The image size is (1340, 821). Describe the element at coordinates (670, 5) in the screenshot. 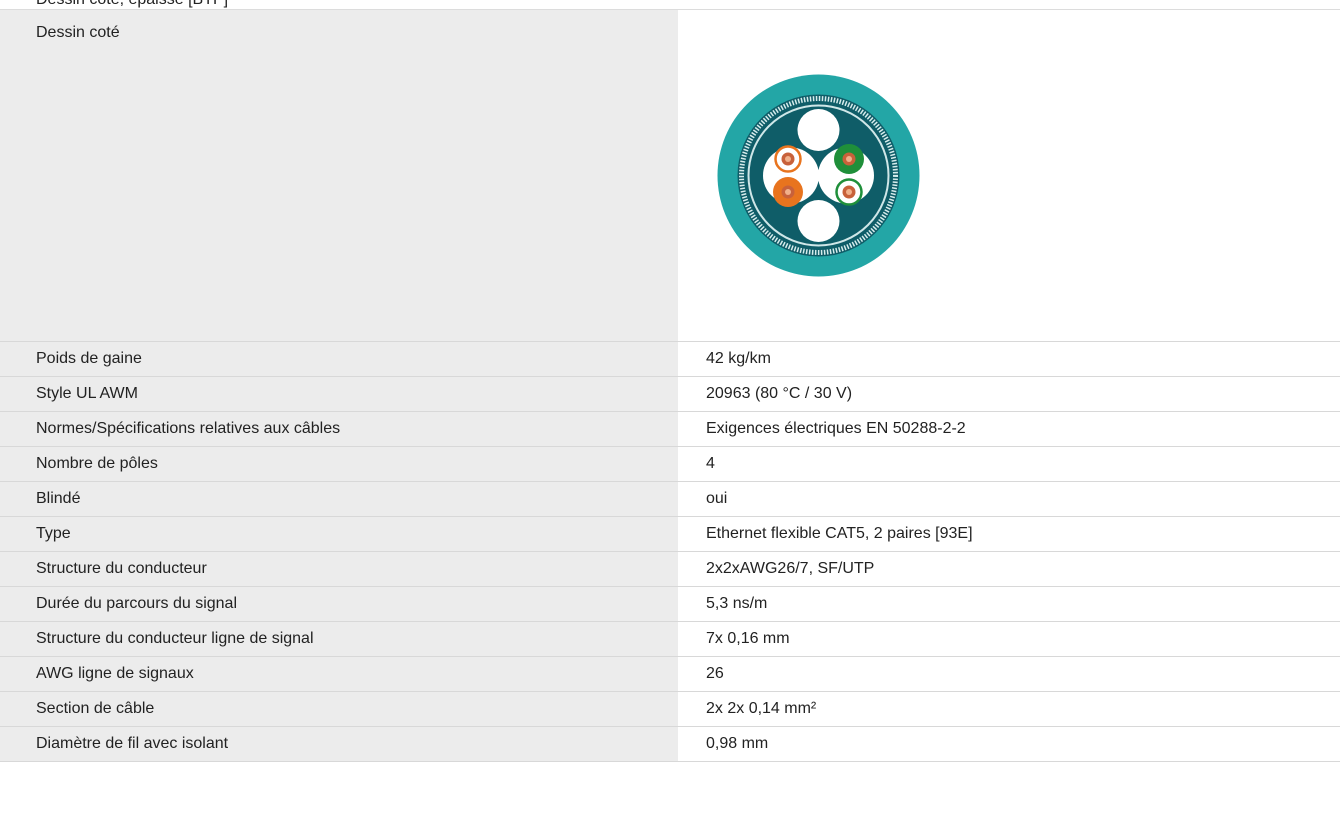

I see `previous-row-cutoff: Dessin coté, épaisse [BTP]` at that location.